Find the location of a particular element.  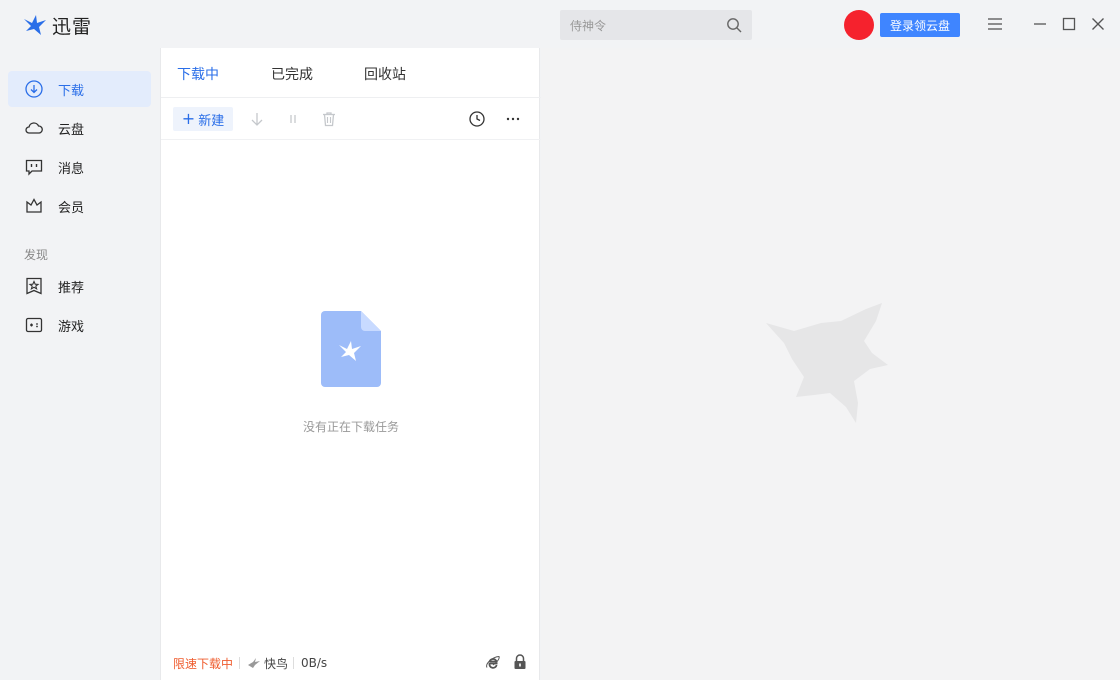

trash-icon is located at coordinates (329, 119).